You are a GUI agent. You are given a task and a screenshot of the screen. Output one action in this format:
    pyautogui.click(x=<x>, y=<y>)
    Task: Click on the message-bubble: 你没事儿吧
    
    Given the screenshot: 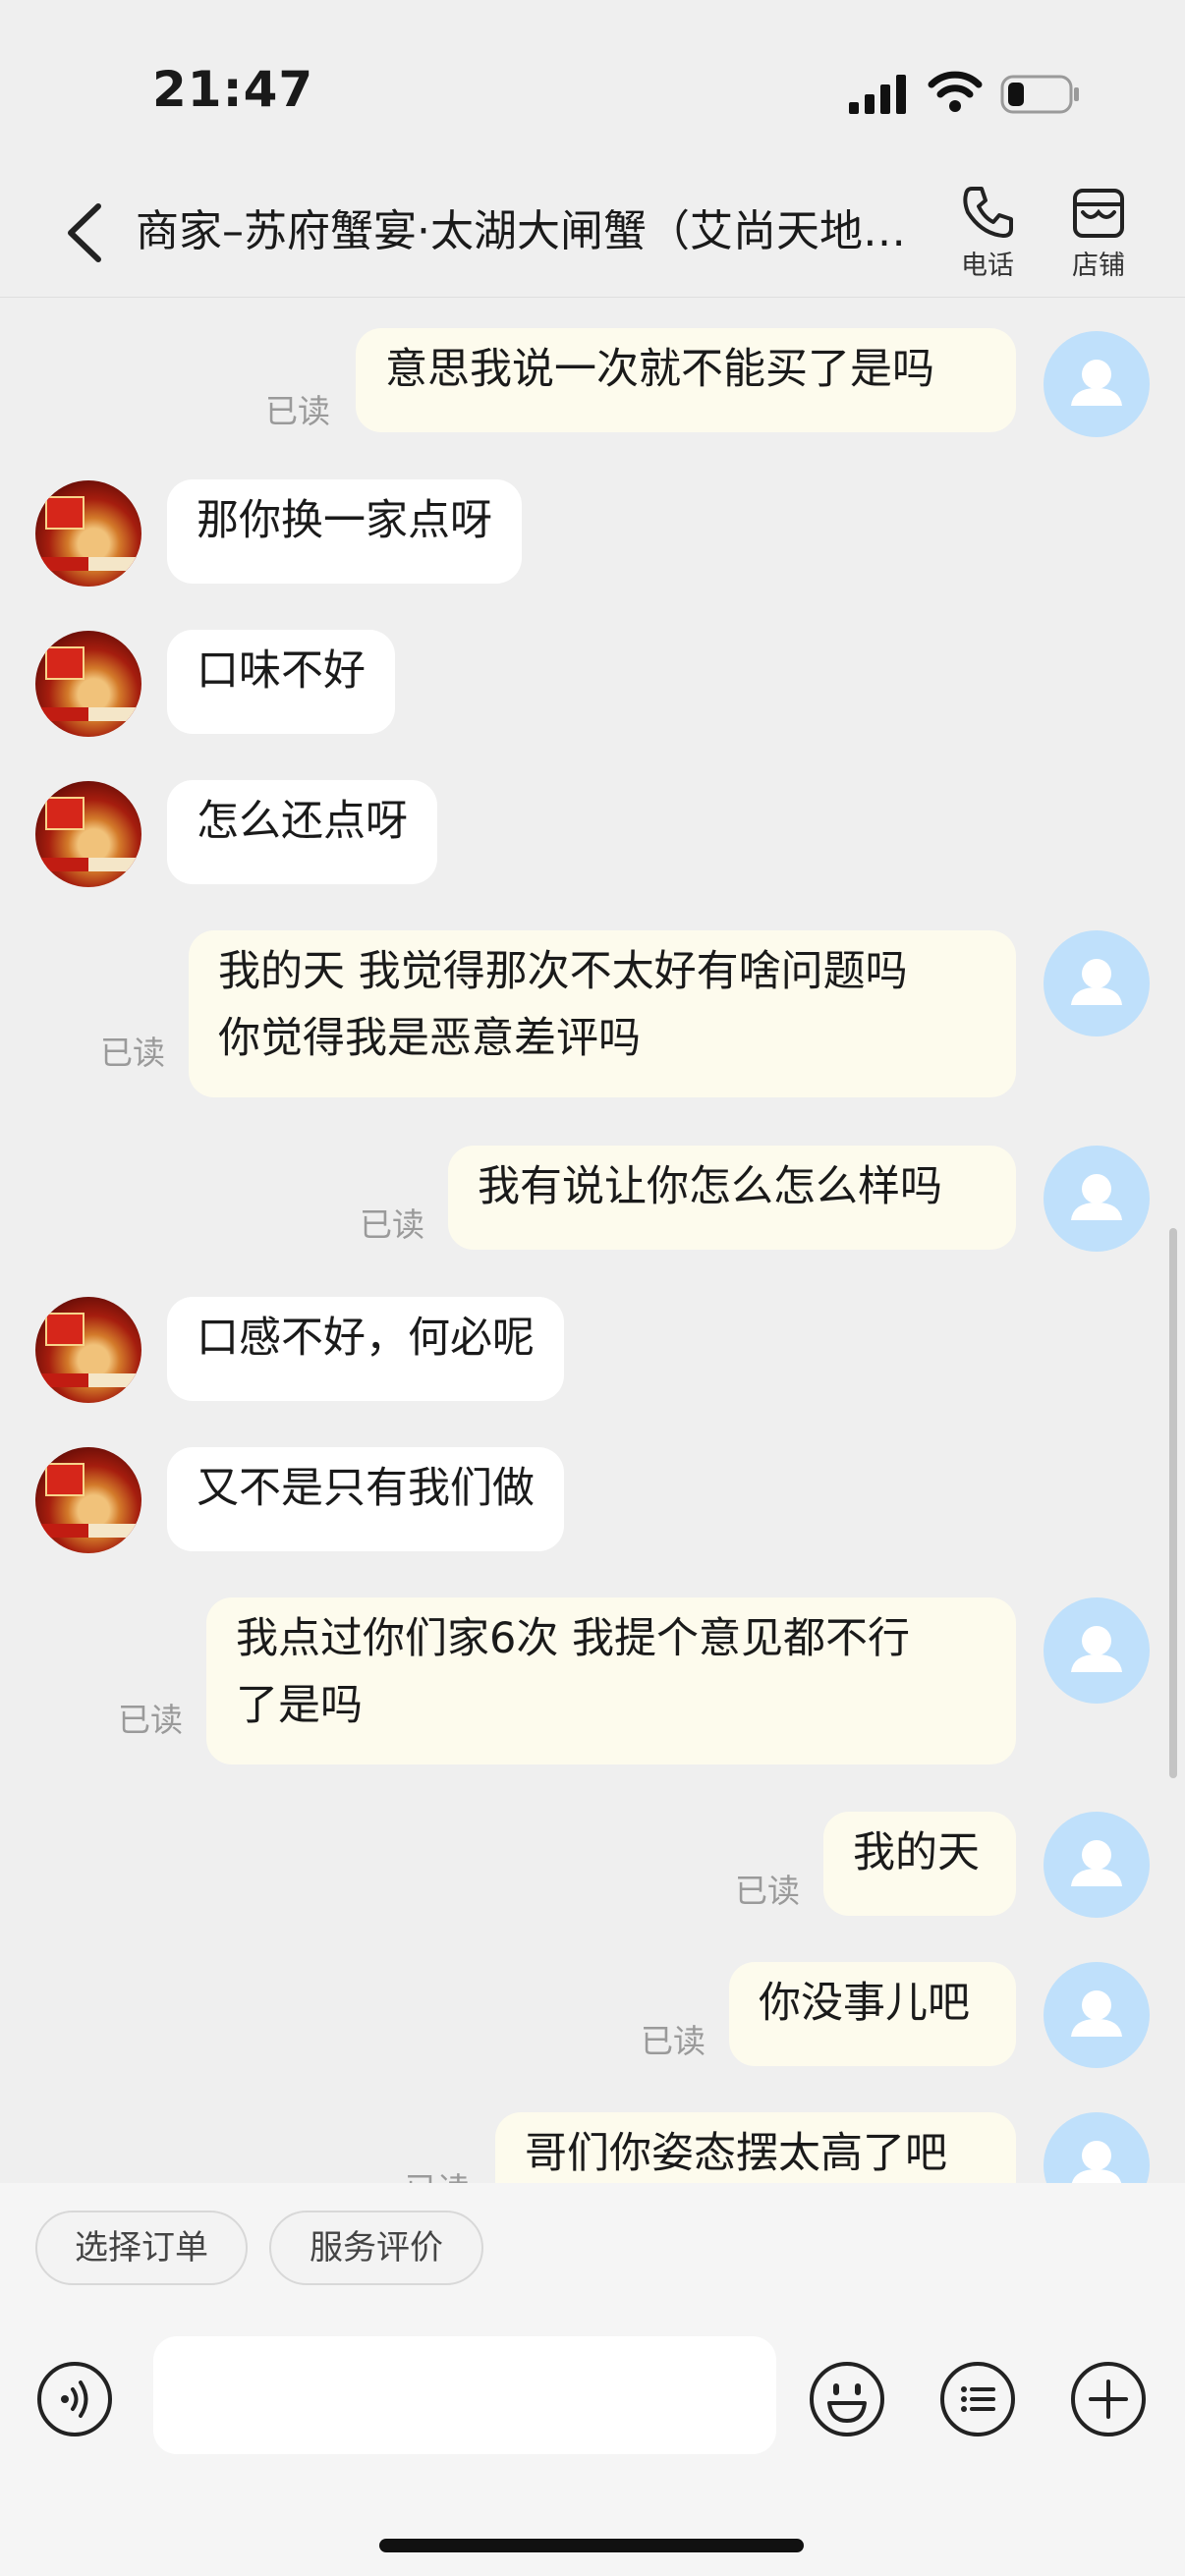 What is the action you would take?
    pyautogui.click(x=873, y=2014)
    